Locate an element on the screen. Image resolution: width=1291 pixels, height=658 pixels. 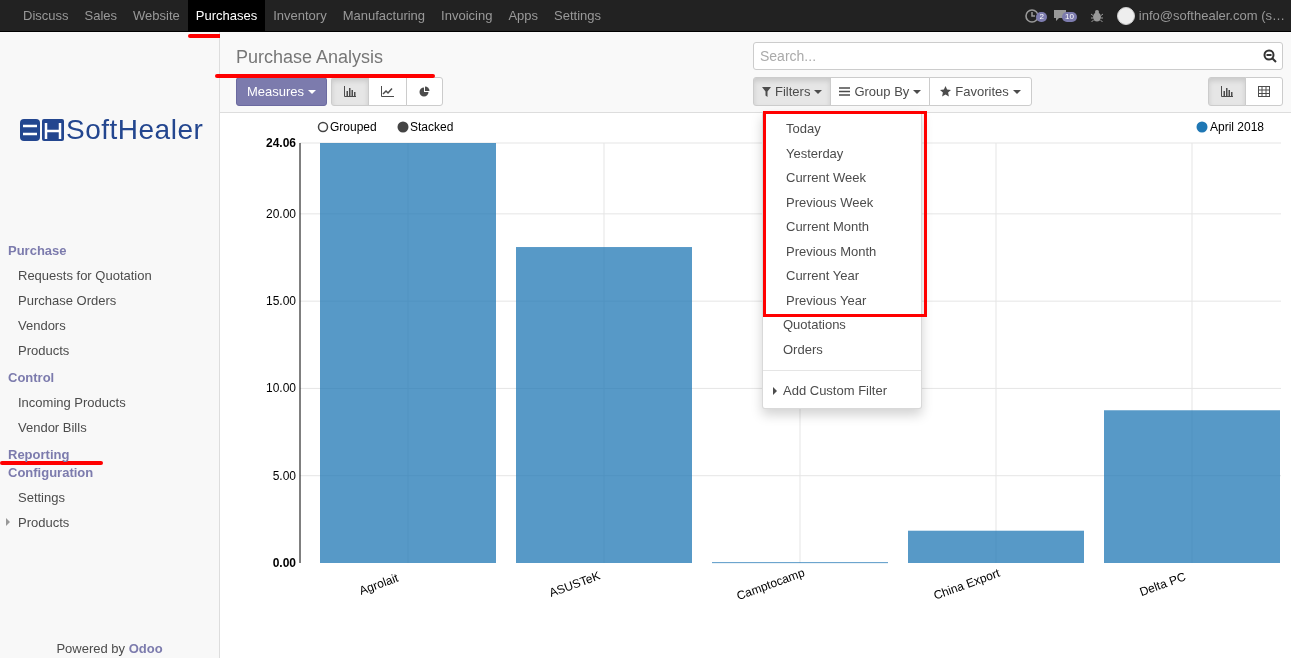
x-tick-label: China Export is located at coordinates (966, 584).